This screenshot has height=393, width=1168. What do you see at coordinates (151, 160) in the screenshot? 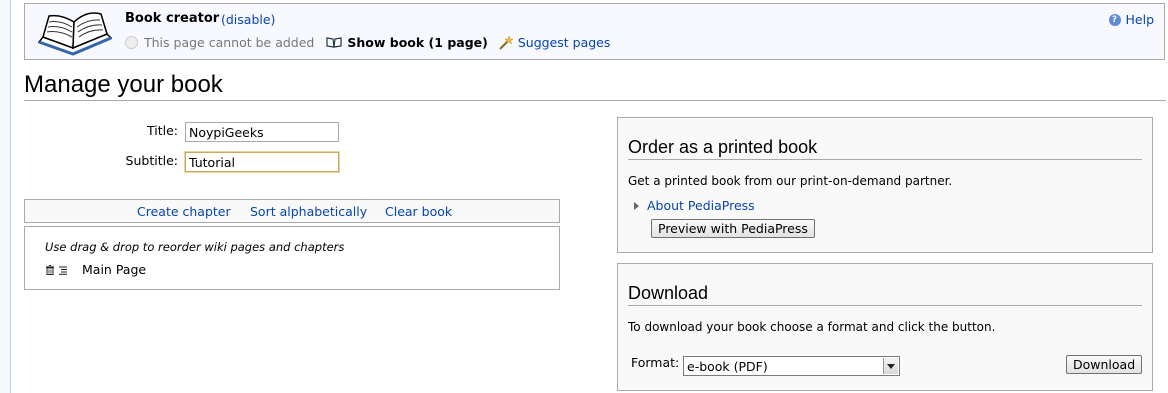
I see `subtitle-label: Subtitle:` at bounding box center [151, 160].